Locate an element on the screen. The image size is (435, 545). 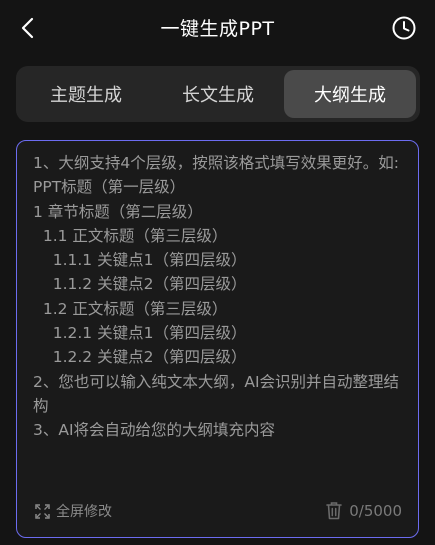
mode-tabs: 主题生成 长文生成 大纲生成 is located at coordinates (218, 94).